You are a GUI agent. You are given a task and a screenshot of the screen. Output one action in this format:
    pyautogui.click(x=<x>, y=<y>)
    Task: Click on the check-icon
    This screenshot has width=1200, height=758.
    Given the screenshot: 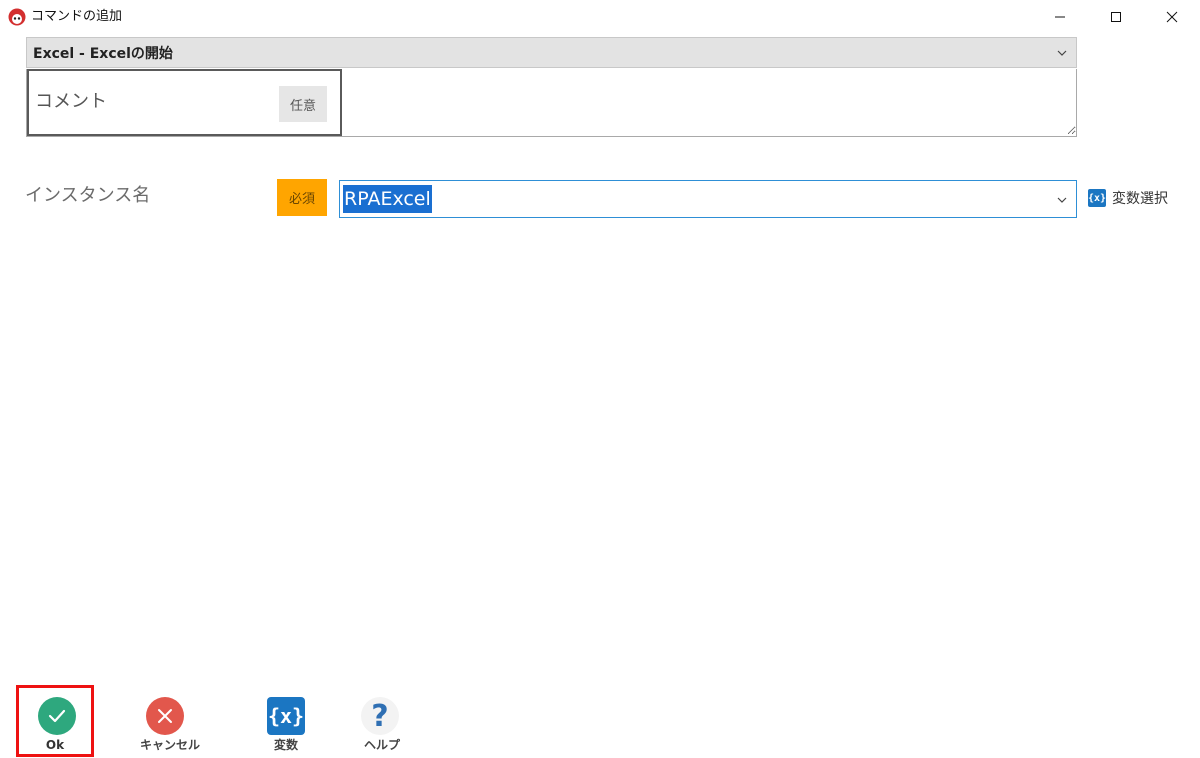 What is the action you would take?
    pyautogui.click(x=57, y=716)
    